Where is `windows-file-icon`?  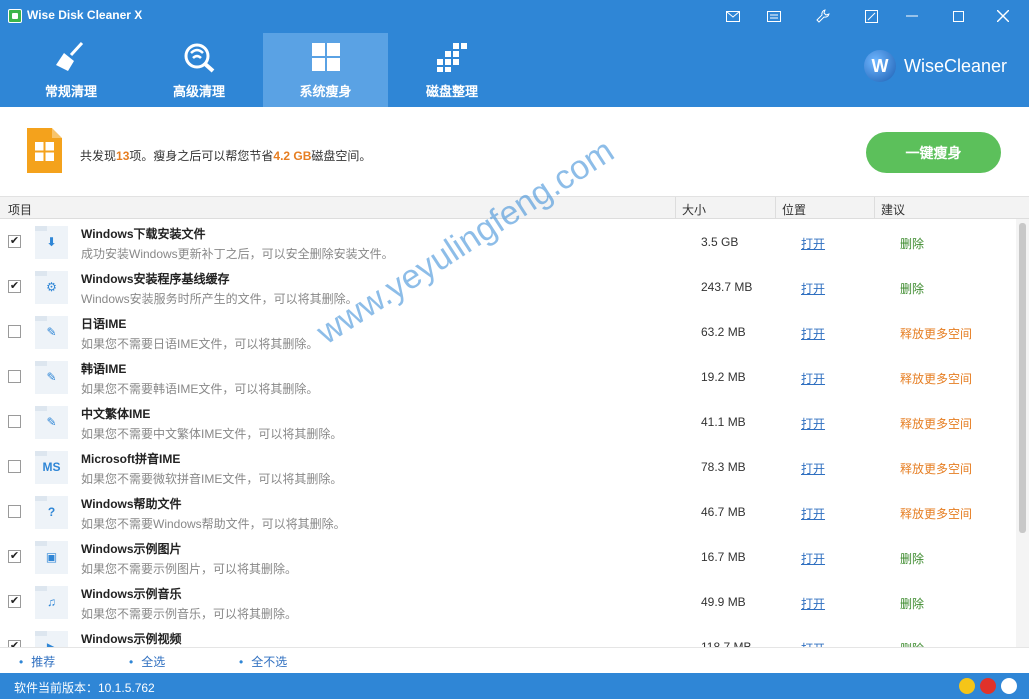 windows-file-icon is located at coordinates (44, 150).